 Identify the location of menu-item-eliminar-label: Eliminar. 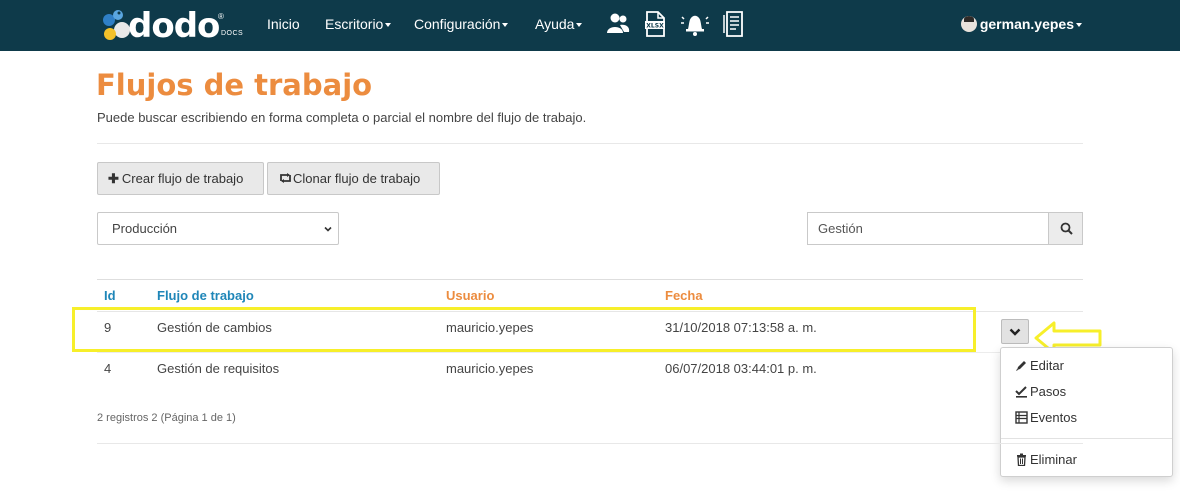
(1053, 459).